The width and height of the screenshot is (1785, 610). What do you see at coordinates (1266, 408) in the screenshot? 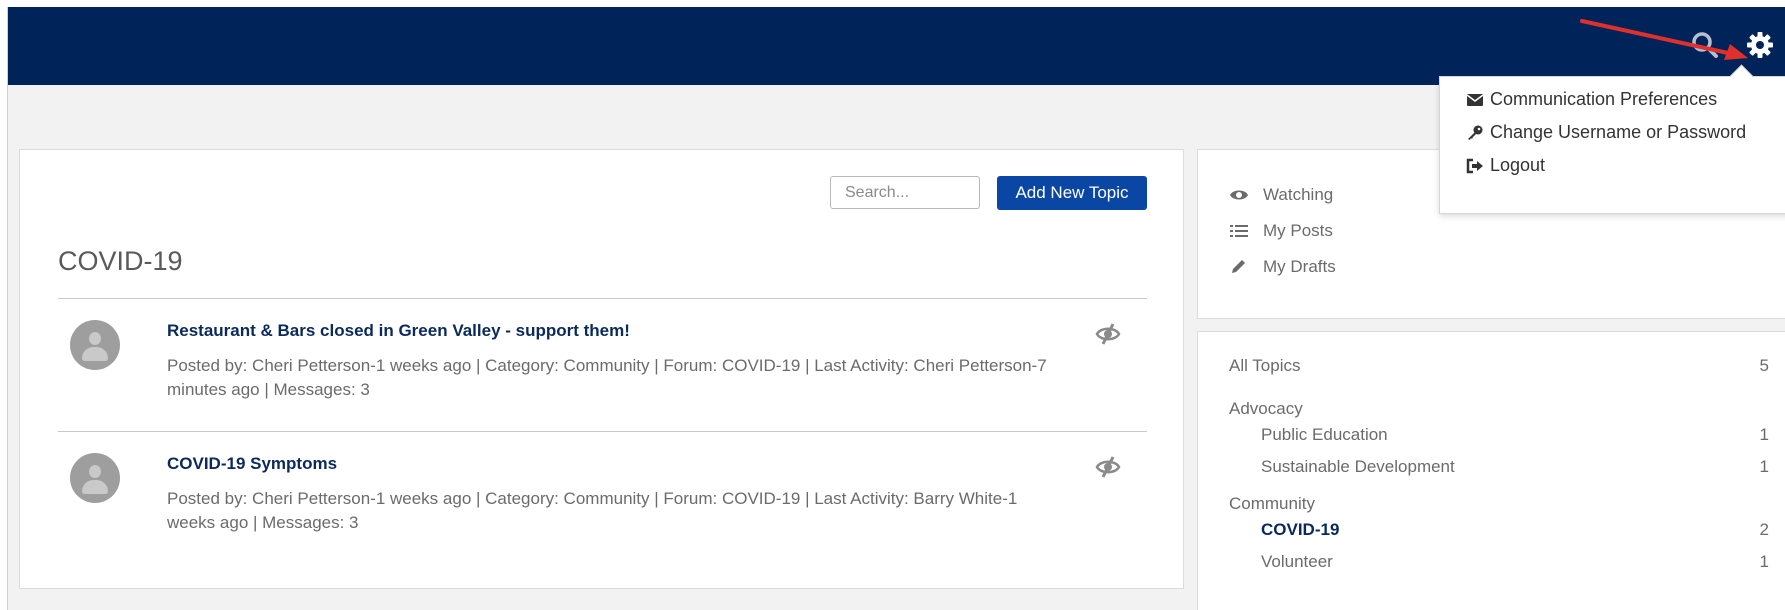
I see `category-heading: Advocacy` at bounding box center [1266, 408].